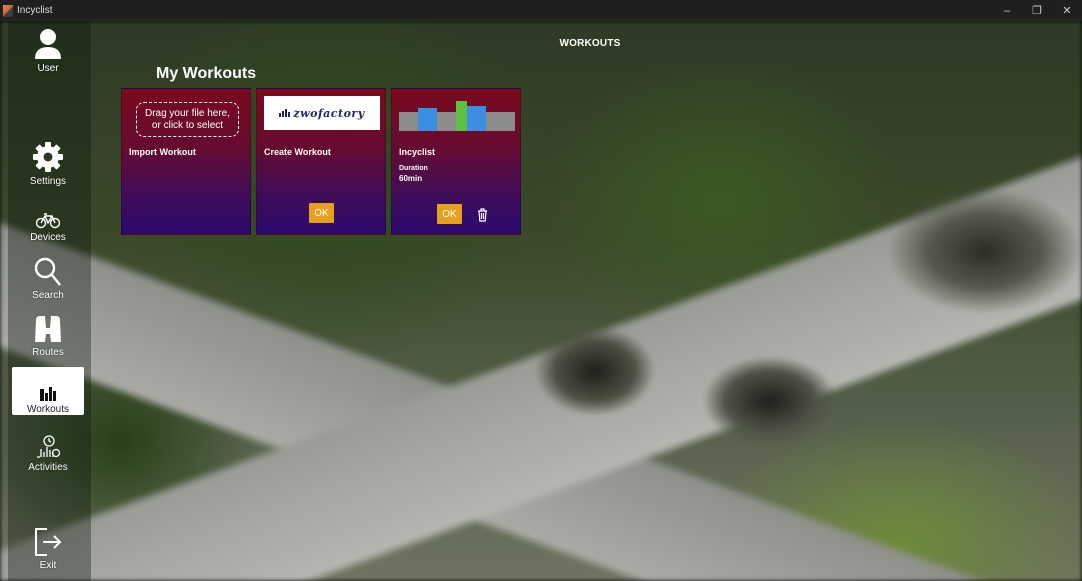 The image size is (1082, 581). Describe the element at coordinates (48, 44) in the screenshot. I see `user-icon` at that location.